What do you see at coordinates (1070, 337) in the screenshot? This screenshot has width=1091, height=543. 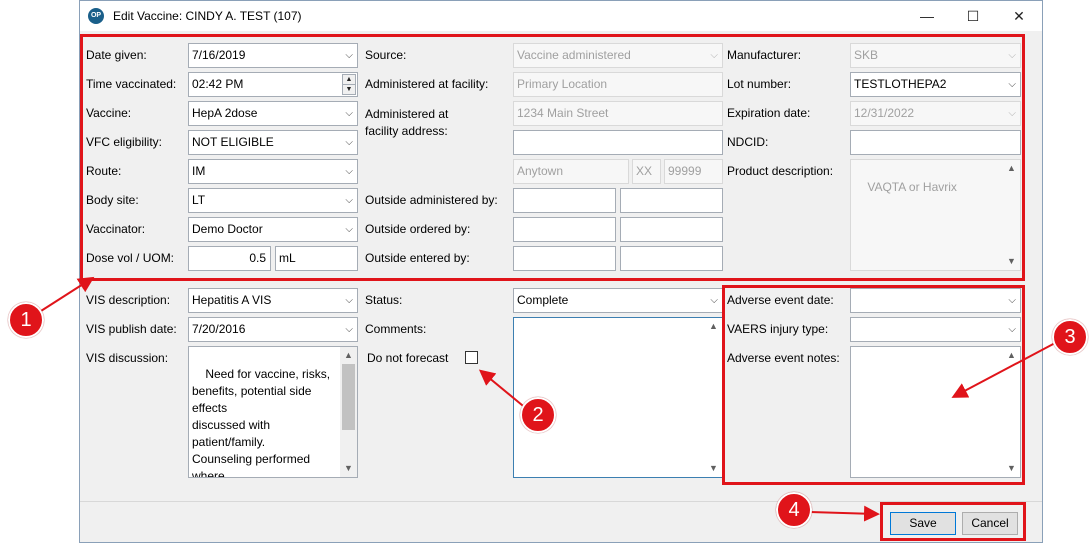 I see `callout-badge-3: 3` at bounding box center [1070, 337].